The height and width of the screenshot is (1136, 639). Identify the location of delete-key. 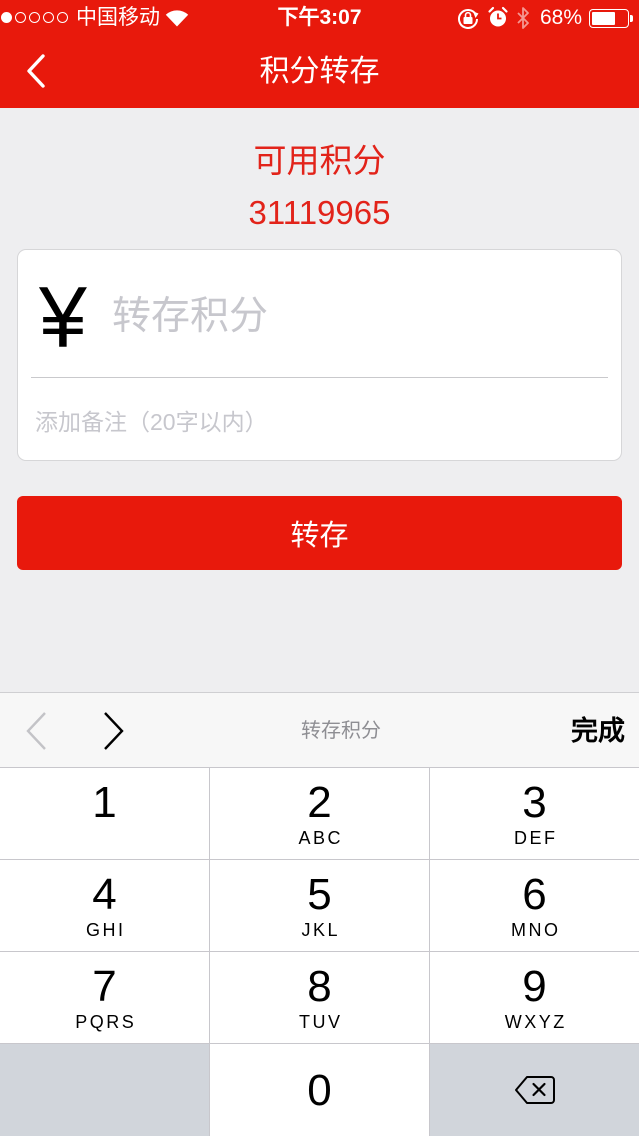
(534, 1090).